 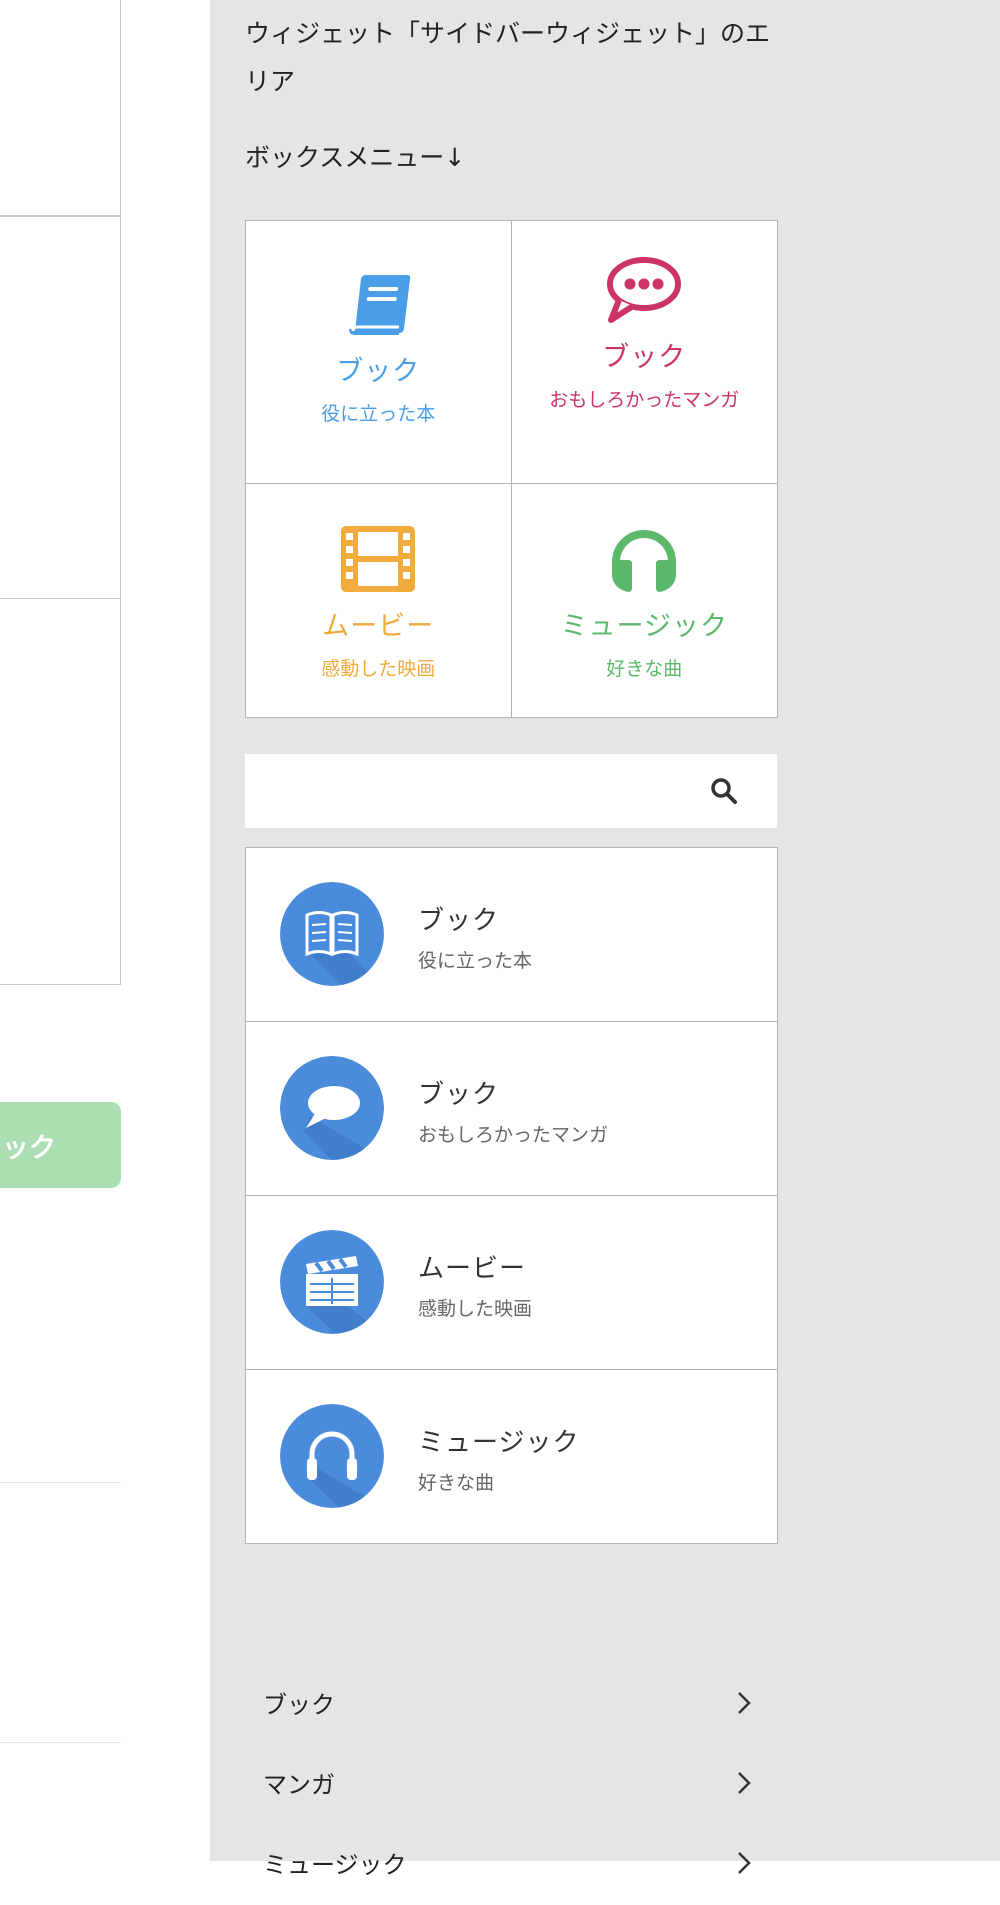 I want to click on content-button: ック, so click(x=60, y=1145).